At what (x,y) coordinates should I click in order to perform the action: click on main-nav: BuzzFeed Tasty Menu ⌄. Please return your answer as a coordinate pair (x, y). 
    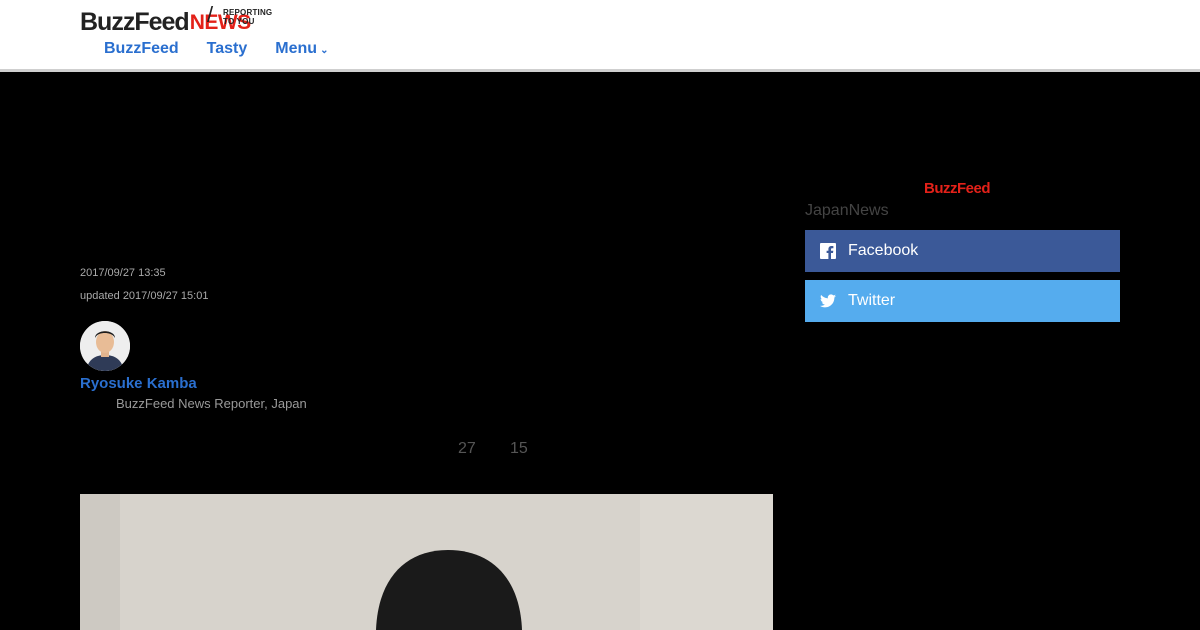
    Looking at the image, I should click on (216, 50).